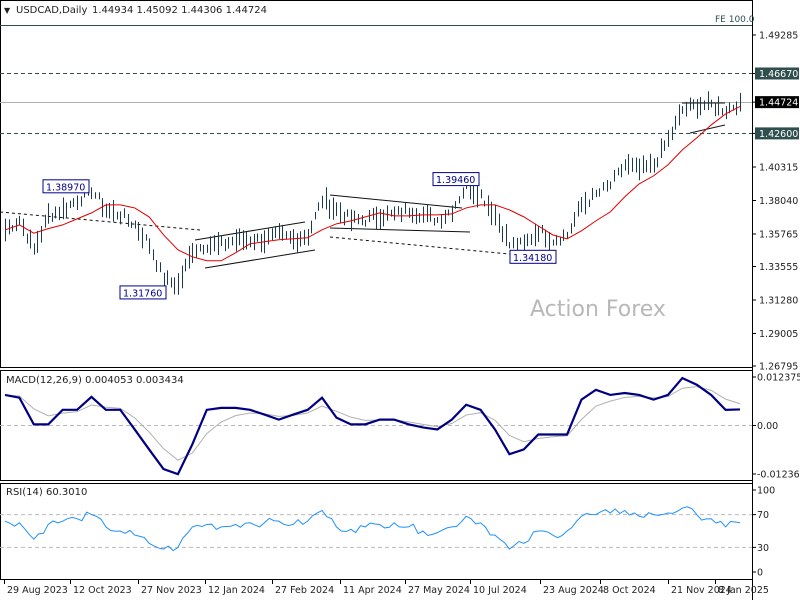 The width and height of the screenshot is (800, 604). What do you see at coordinates (767, 426) in the screenshot?
I see `macd-tick-label: 0.00` at bounding box center [767, 426].